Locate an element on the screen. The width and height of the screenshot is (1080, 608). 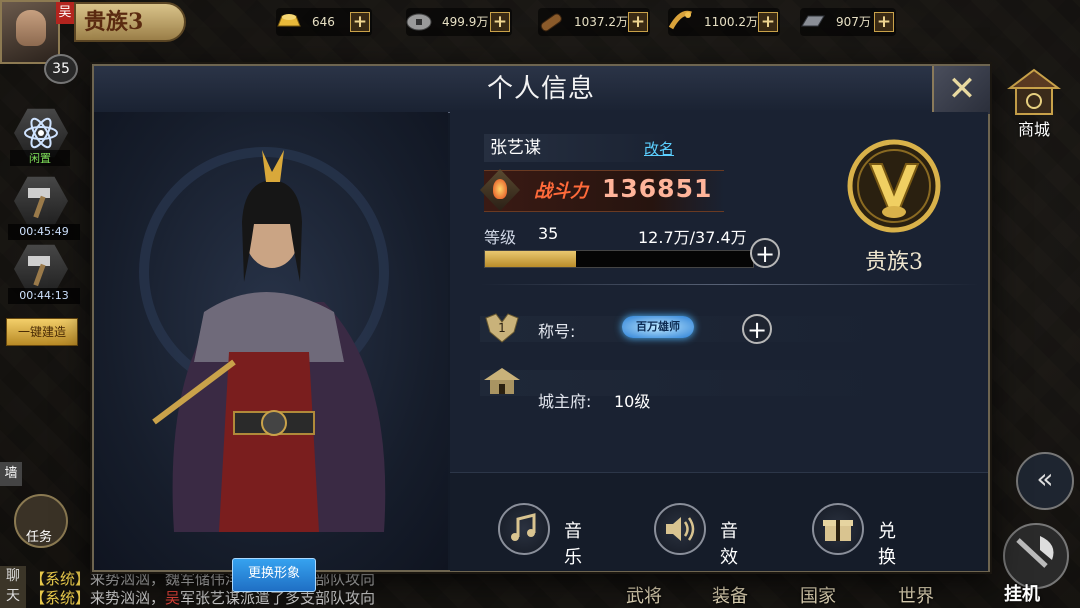
flame-icon is located at coordinates (500, 190).